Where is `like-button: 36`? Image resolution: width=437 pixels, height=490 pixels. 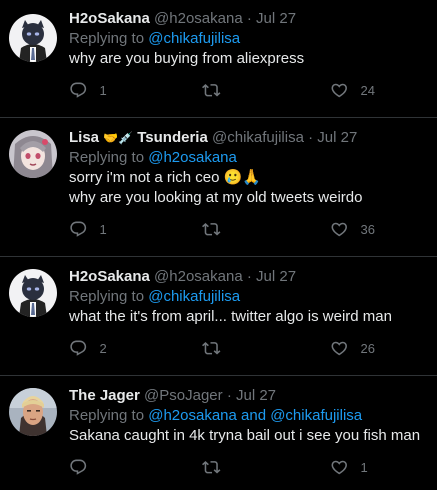
like-button: 36 is located at coordinates (352, 229).